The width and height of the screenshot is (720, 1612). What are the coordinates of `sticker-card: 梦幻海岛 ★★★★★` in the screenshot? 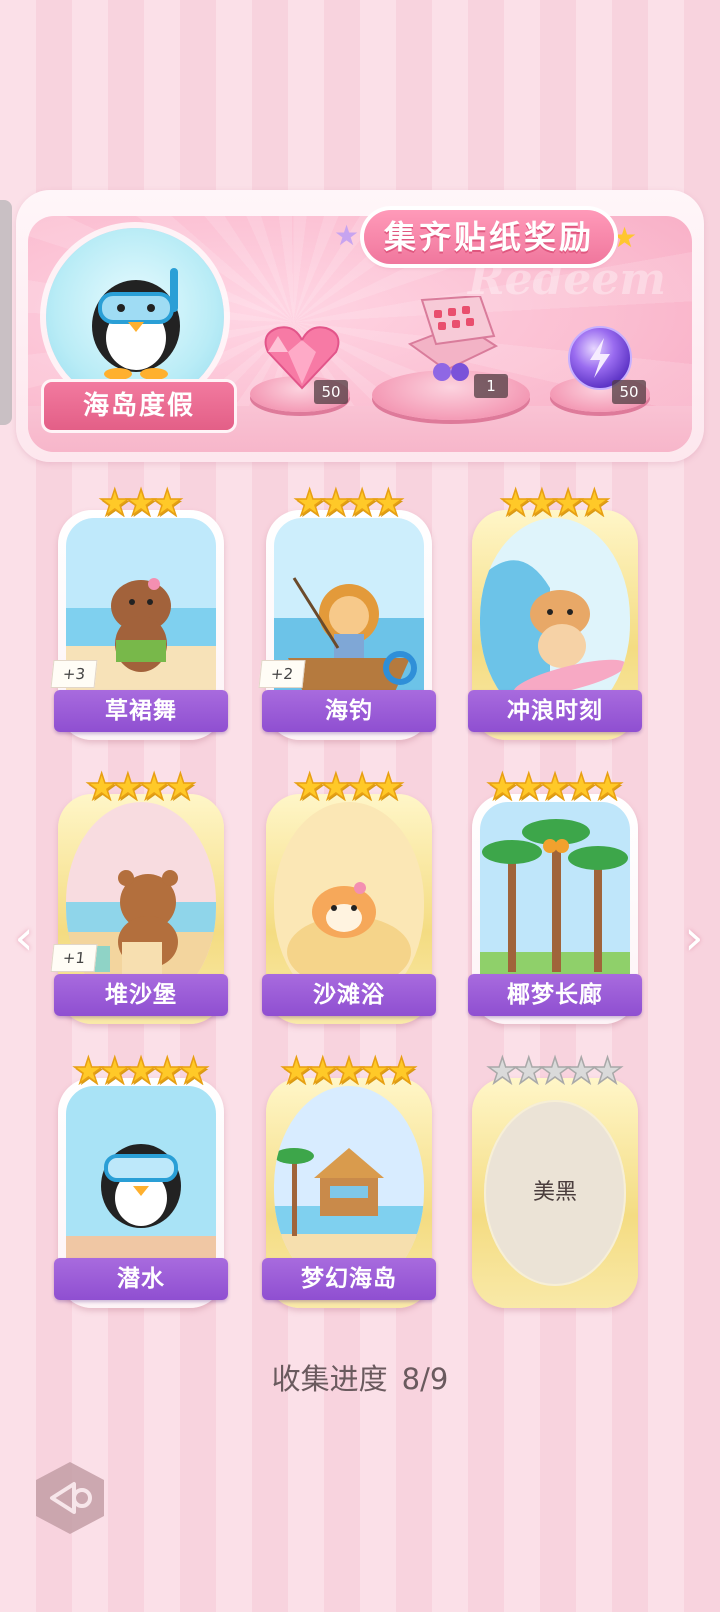 It's located at (349, 1180).